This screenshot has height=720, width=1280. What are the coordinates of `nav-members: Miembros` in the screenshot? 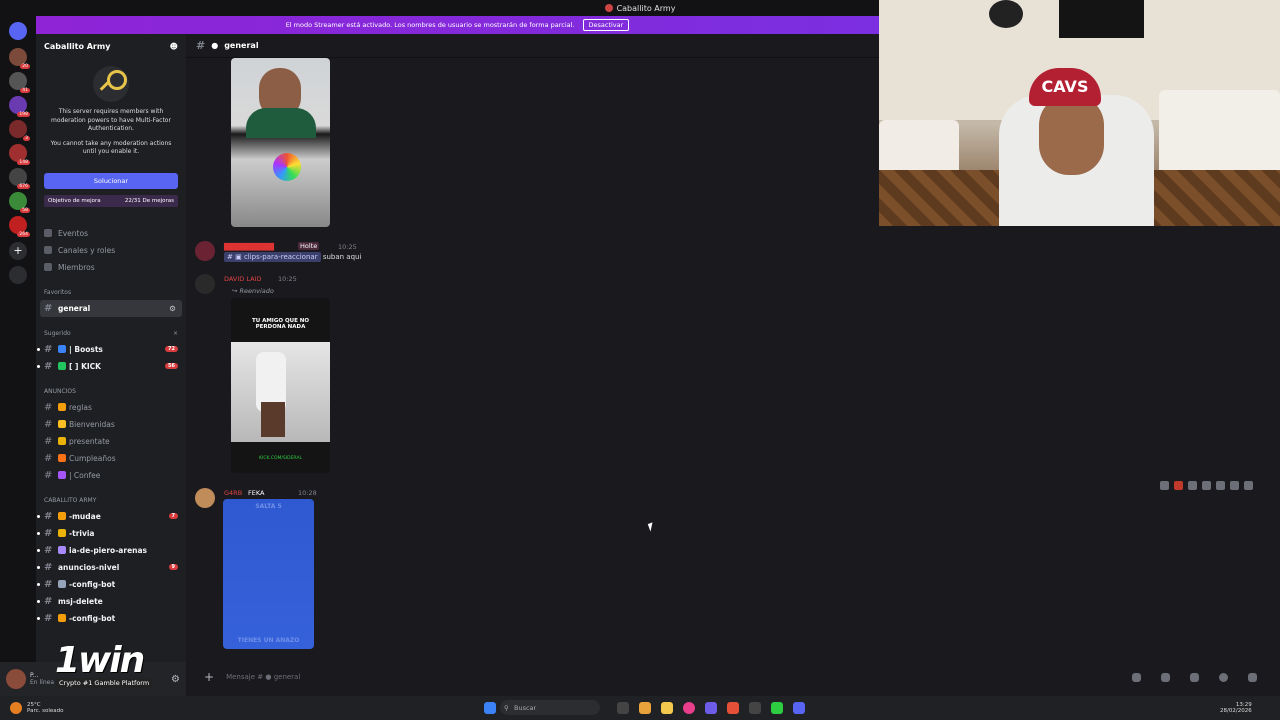 It's located at (111, 267).